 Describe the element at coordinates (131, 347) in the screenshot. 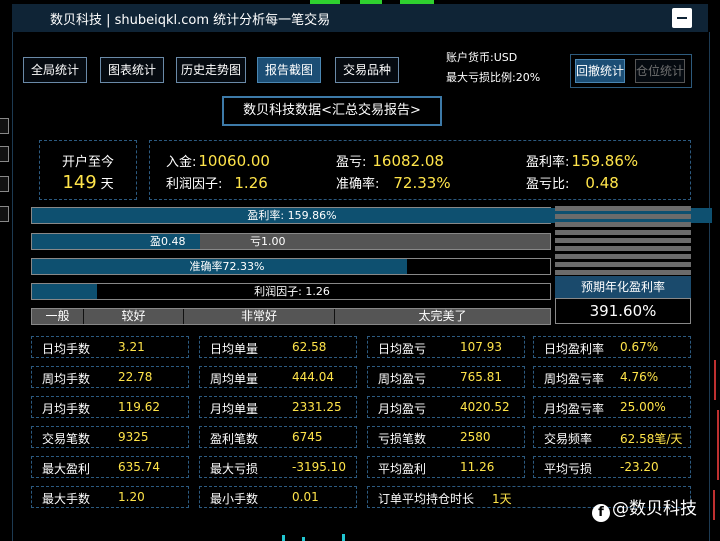

I see `stat-value: 3.21` at that location.